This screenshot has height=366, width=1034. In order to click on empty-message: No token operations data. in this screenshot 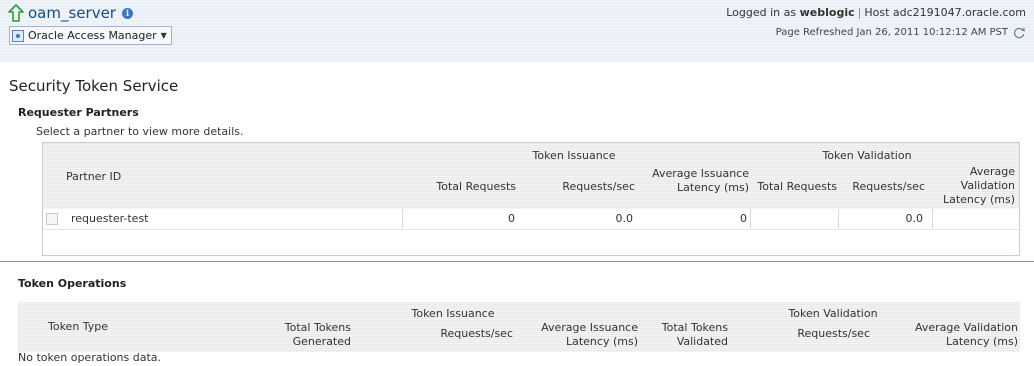, I will do `click(90, 357)`.